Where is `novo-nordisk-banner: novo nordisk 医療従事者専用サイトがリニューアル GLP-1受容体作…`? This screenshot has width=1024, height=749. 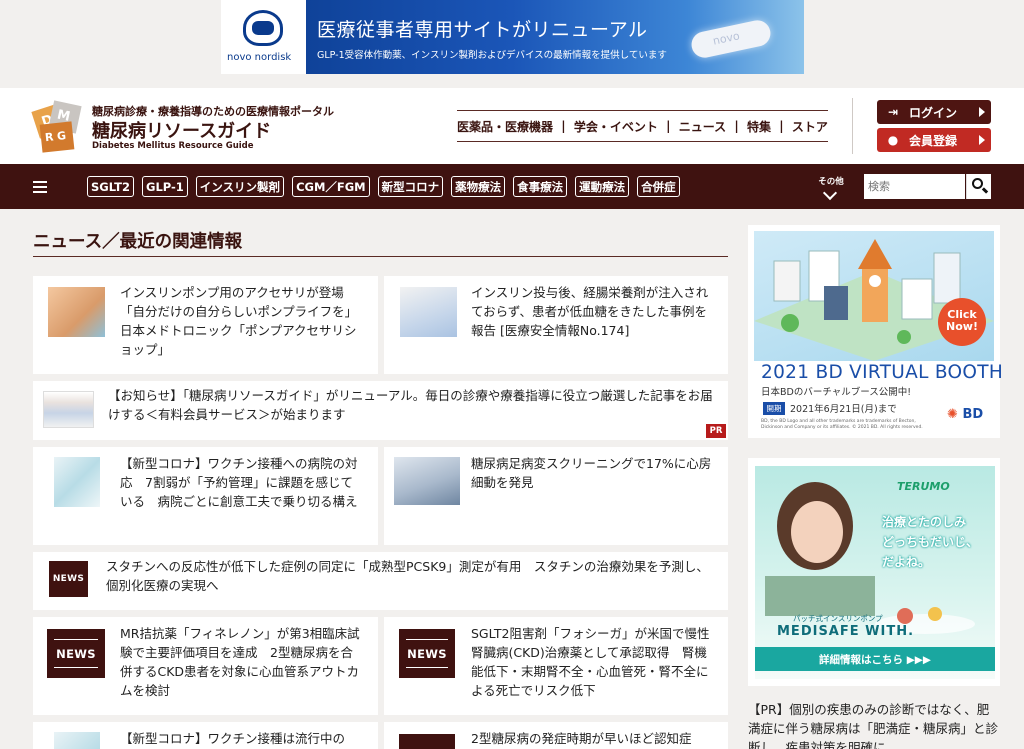 novo-nordisk-banner: novo nordisk 医療従事者専用サイトがリニューアル GLP-1受容体作… is located at coordinates (512, 37).